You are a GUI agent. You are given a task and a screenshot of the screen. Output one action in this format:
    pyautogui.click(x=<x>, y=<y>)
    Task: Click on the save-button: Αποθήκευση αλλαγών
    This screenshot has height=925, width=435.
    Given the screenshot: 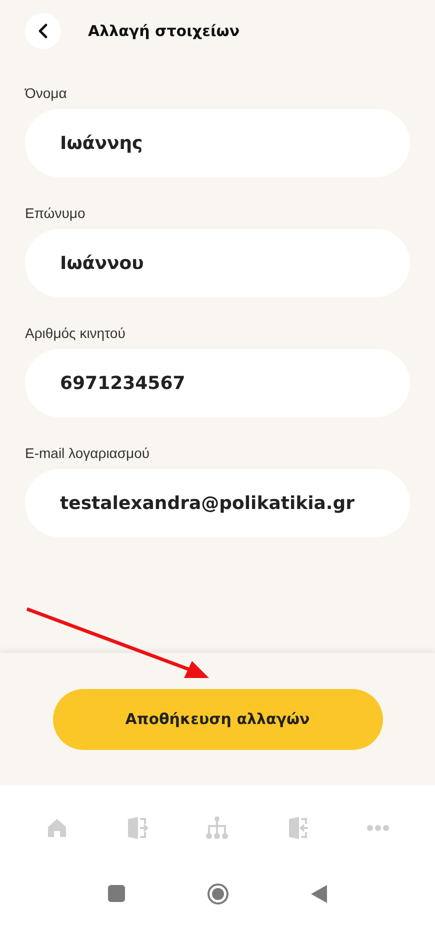 What is the action you would take?
    pyautogui.click(x=217, y=719)
    